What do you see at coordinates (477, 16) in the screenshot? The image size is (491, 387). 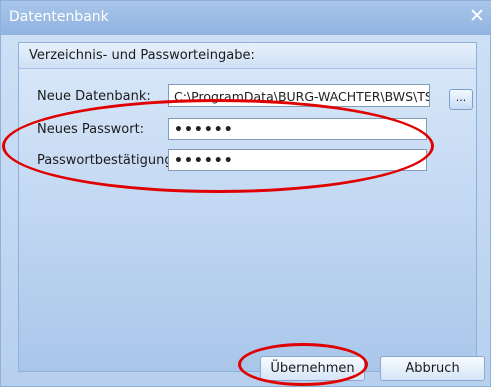 I see `close-icon: ✕` at bounding box center [477, 16].